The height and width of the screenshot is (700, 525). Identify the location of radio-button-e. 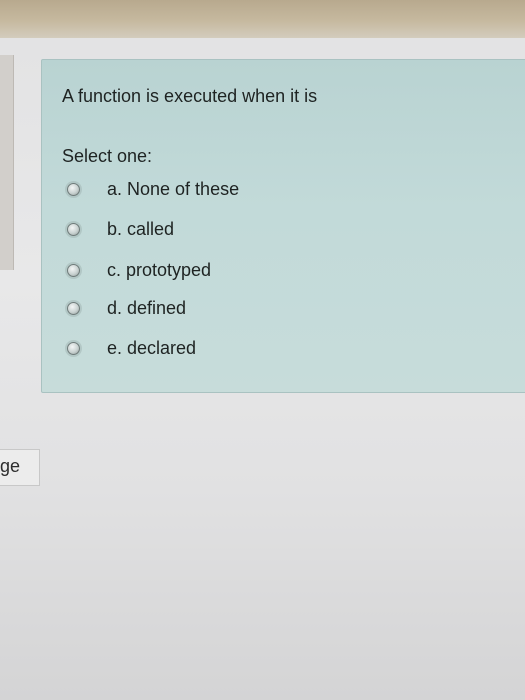
(73, 348).